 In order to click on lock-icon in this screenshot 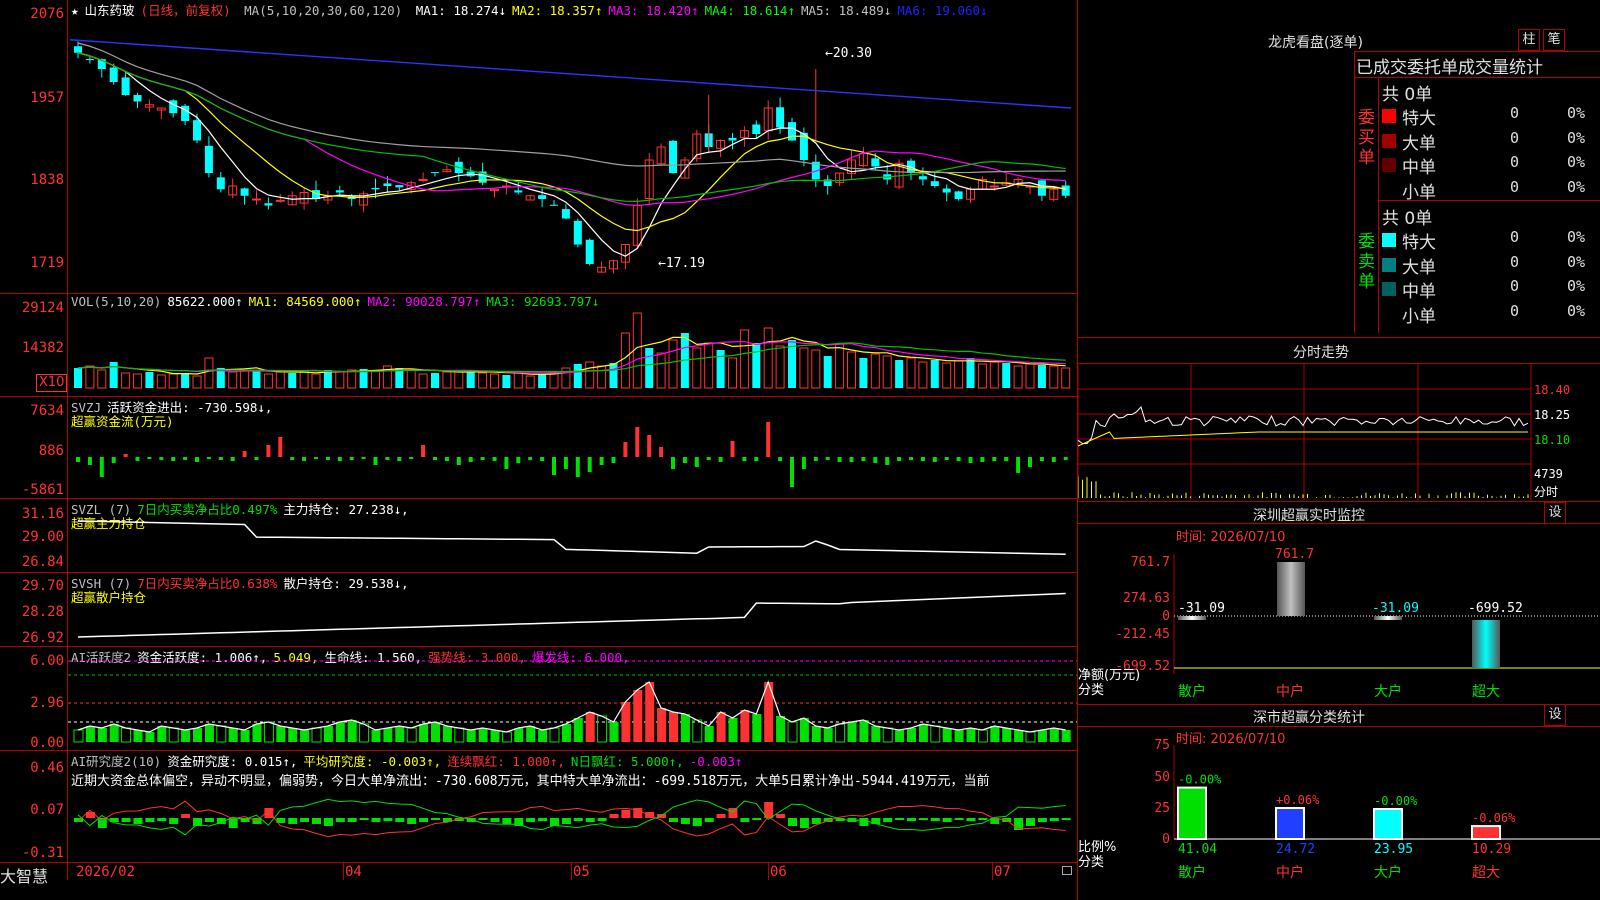, I will do `click(1067, 870)`.